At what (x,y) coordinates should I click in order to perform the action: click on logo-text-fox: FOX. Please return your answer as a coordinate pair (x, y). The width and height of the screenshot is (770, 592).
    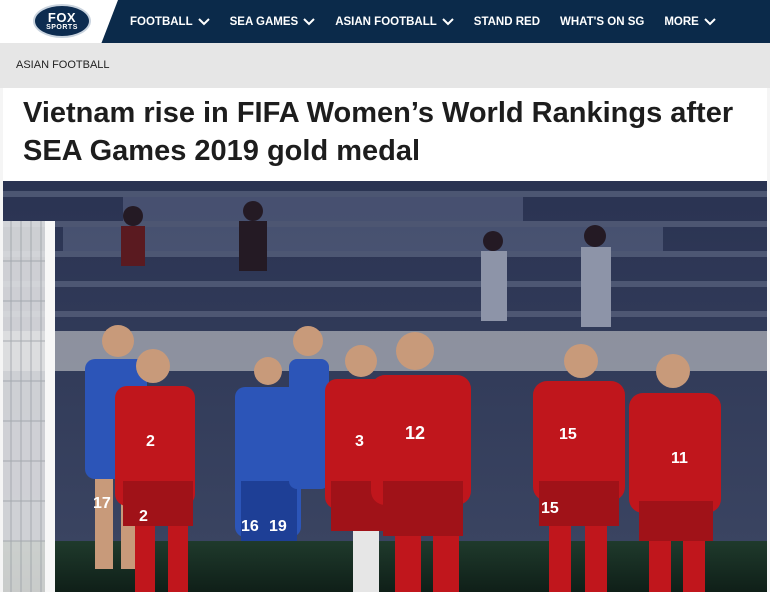
    Looking at the image, I should click on (62, 17).